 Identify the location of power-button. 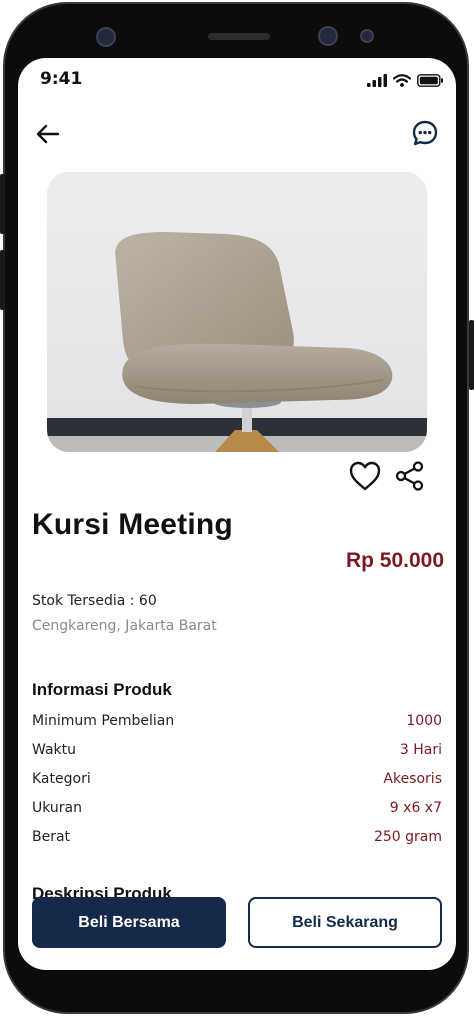
(471, 355).